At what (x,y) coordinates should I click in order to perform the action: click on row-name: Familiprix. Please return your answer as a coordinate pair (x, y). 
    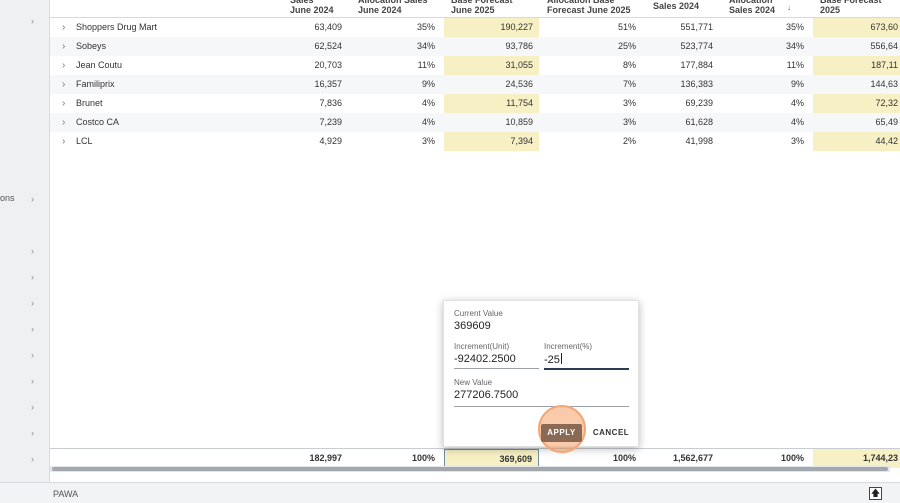
    Looking at the image, I should click on (95, 84).